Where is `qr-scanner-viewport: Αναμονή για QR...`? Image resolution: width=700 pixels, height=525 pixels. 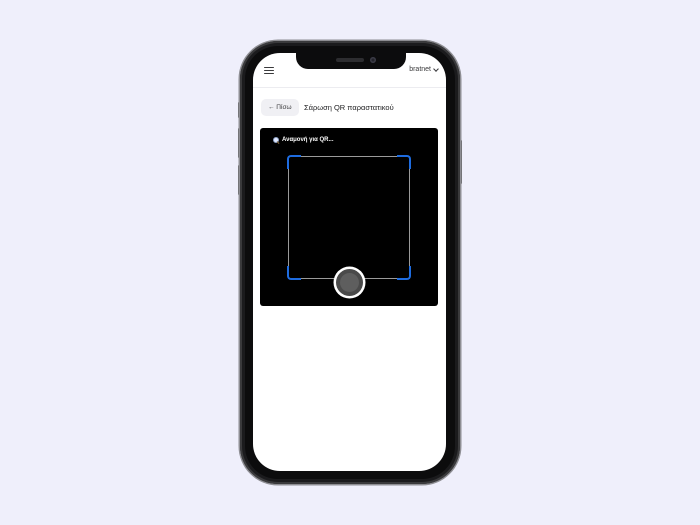
qr-scanner-viewport: Αναμονή για QR... is located at coordinates (349, 217).